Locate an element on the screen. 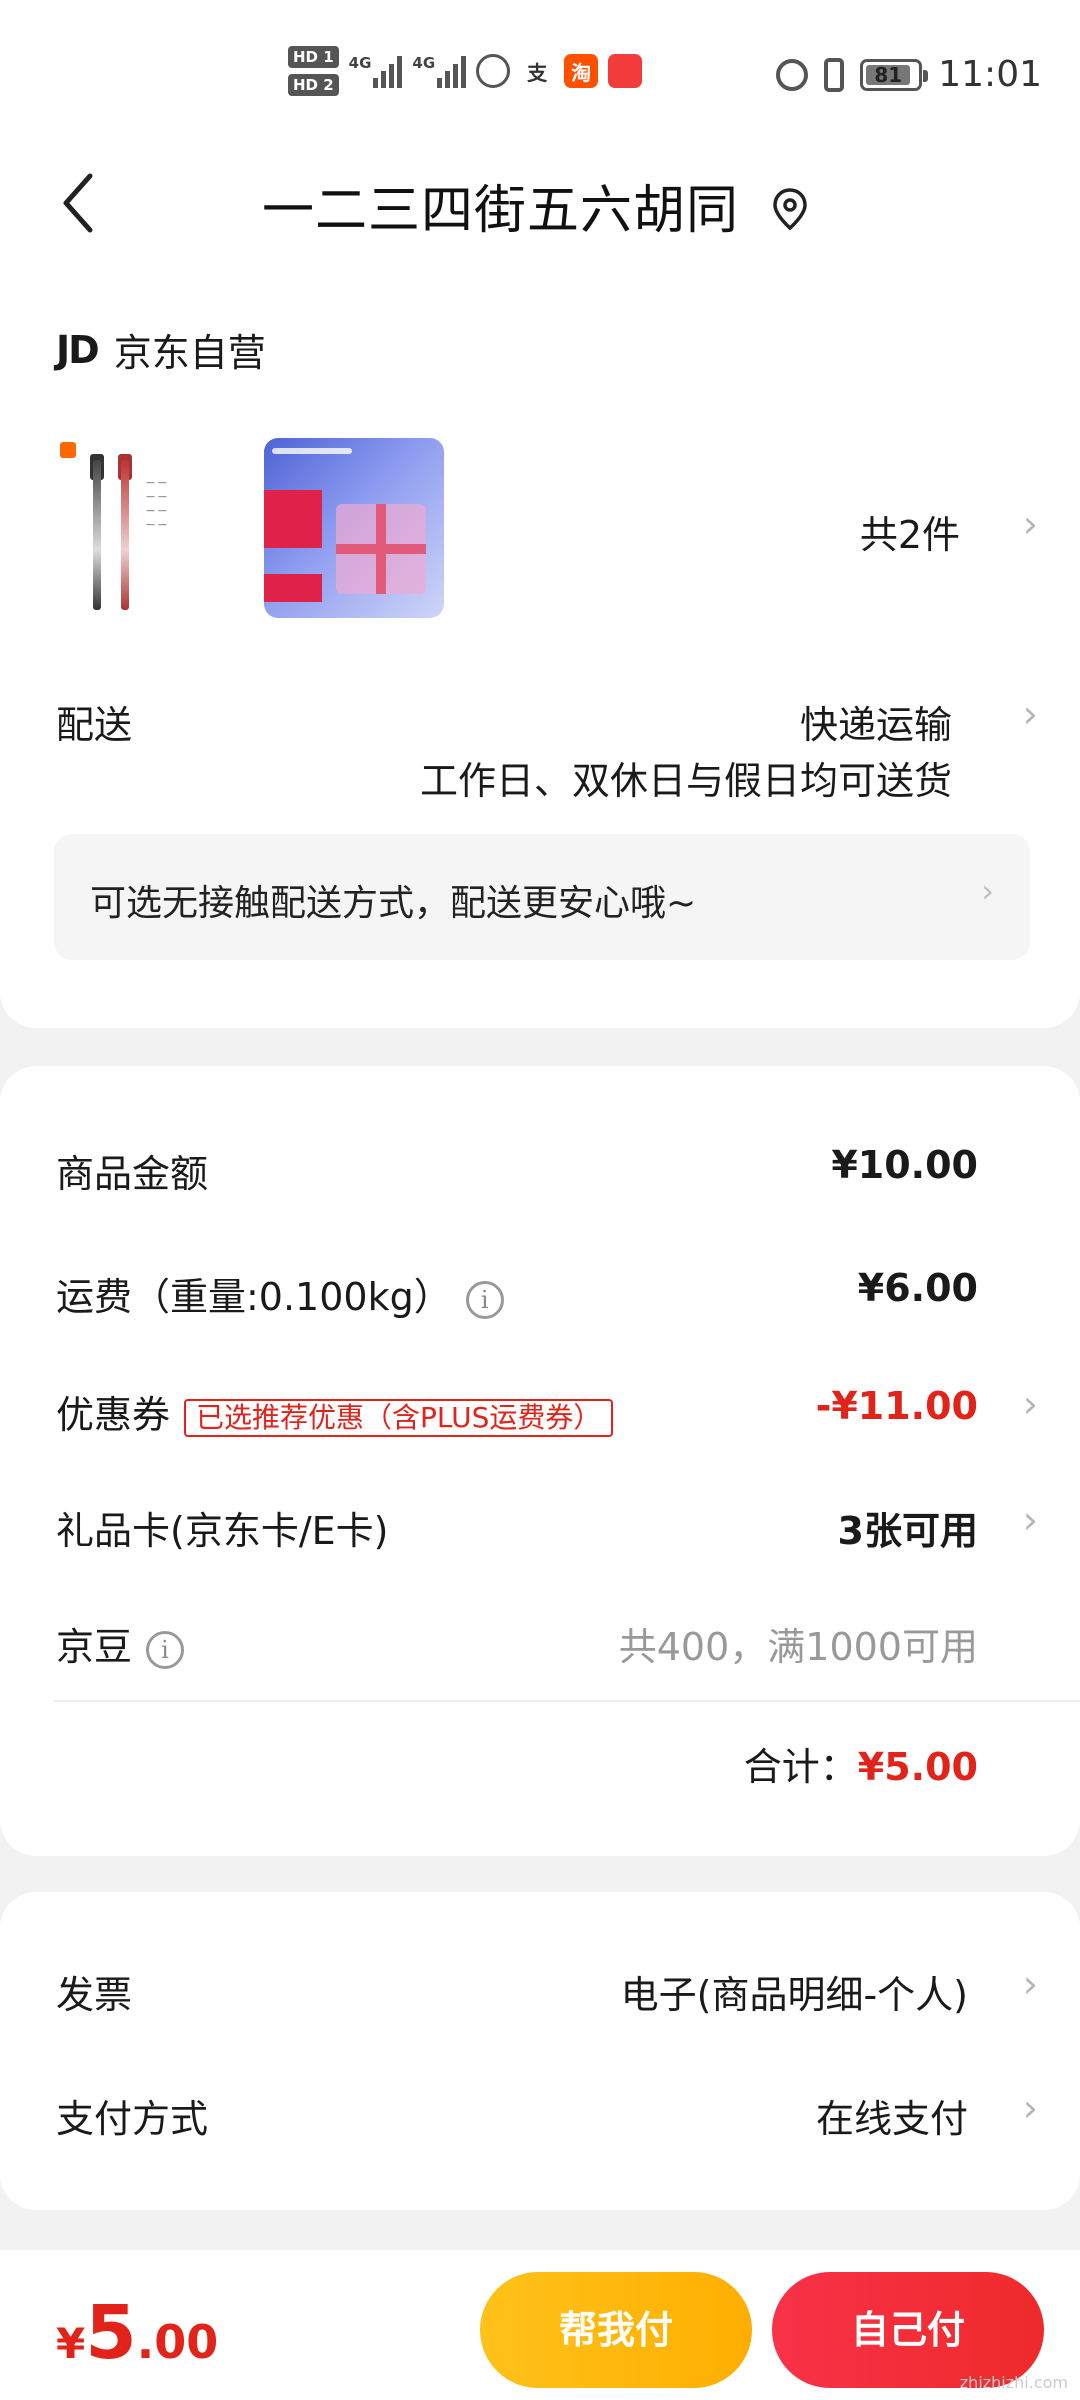  product-image-text: — — — — — — — — is located at coordinates (156, 504).